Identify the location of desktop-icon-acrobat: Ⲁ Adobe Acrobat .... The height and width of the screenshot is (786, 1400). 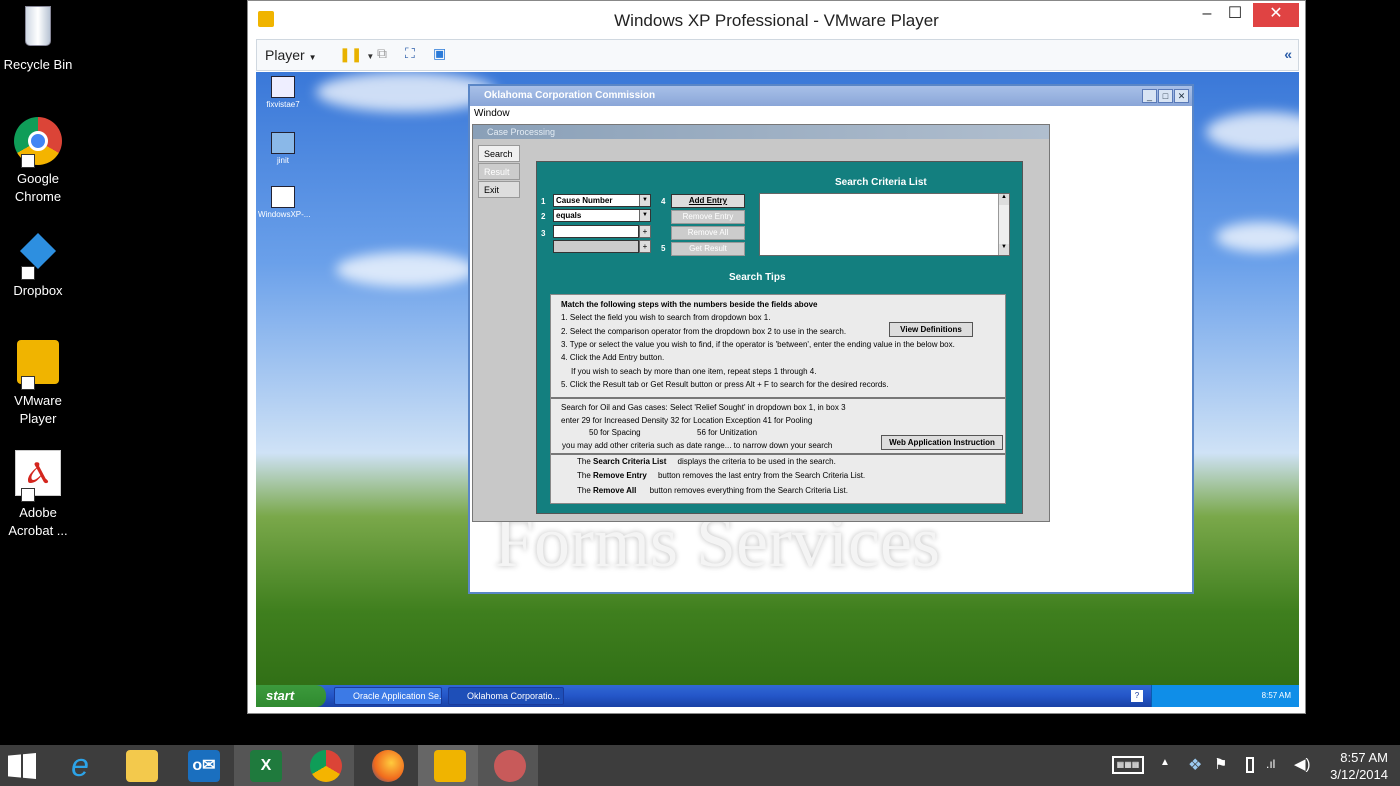
(38, 495).